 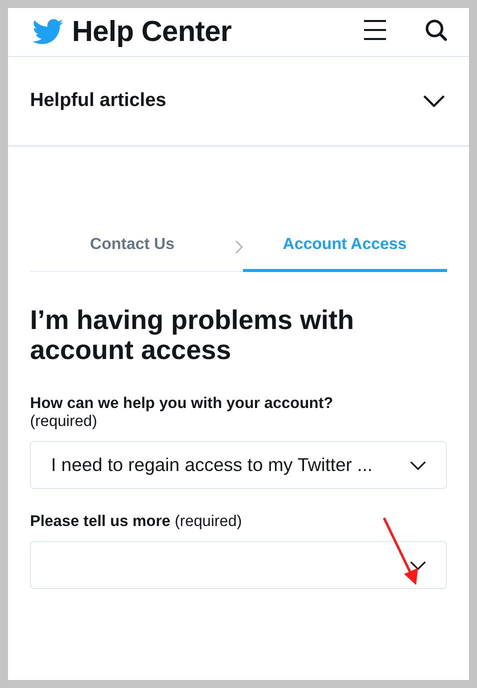 What do you see at coordinates (152, 32) in the screenshot?
I see `site-title: Help Center` at bounding box center [152, 32].